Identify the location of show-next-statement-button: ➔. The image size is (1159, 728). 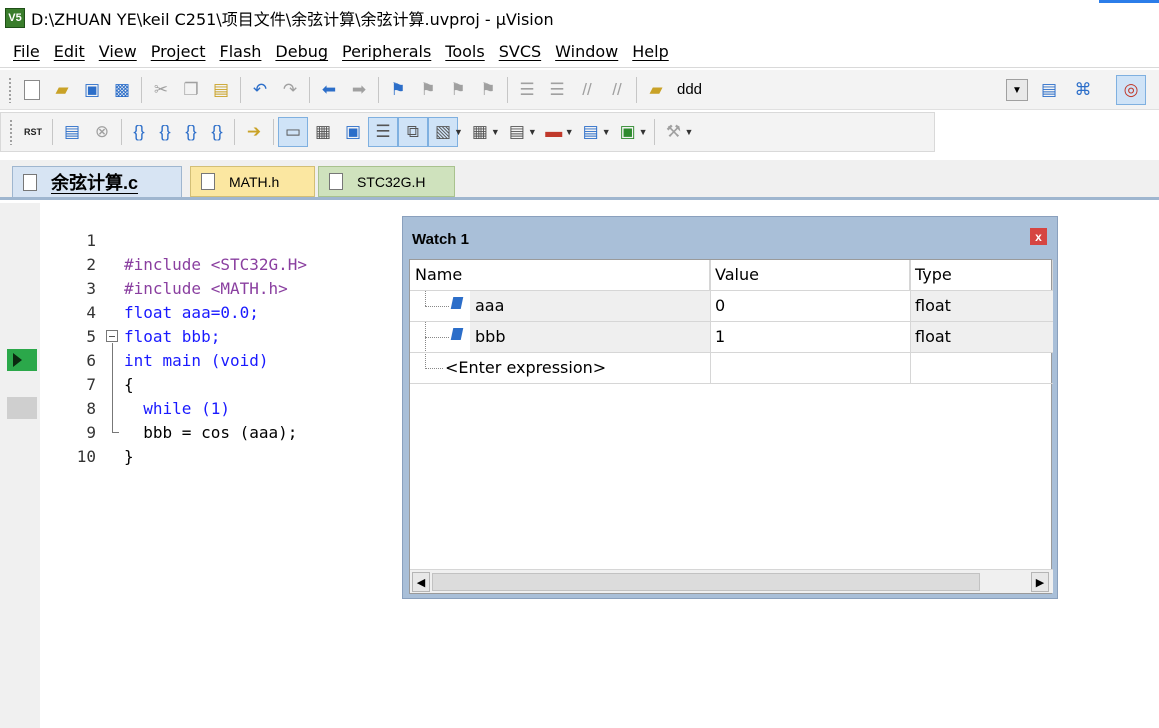
(254, 132).